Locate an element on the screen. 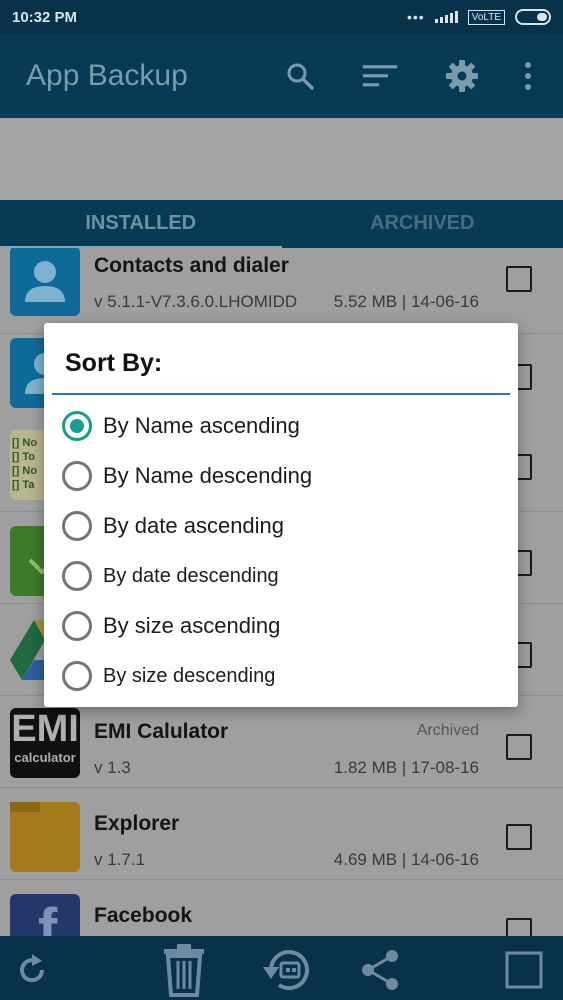 This screenshot has height=1000, width=563. status-icons: ••• VoLTE is located at coordinates (479, 17).